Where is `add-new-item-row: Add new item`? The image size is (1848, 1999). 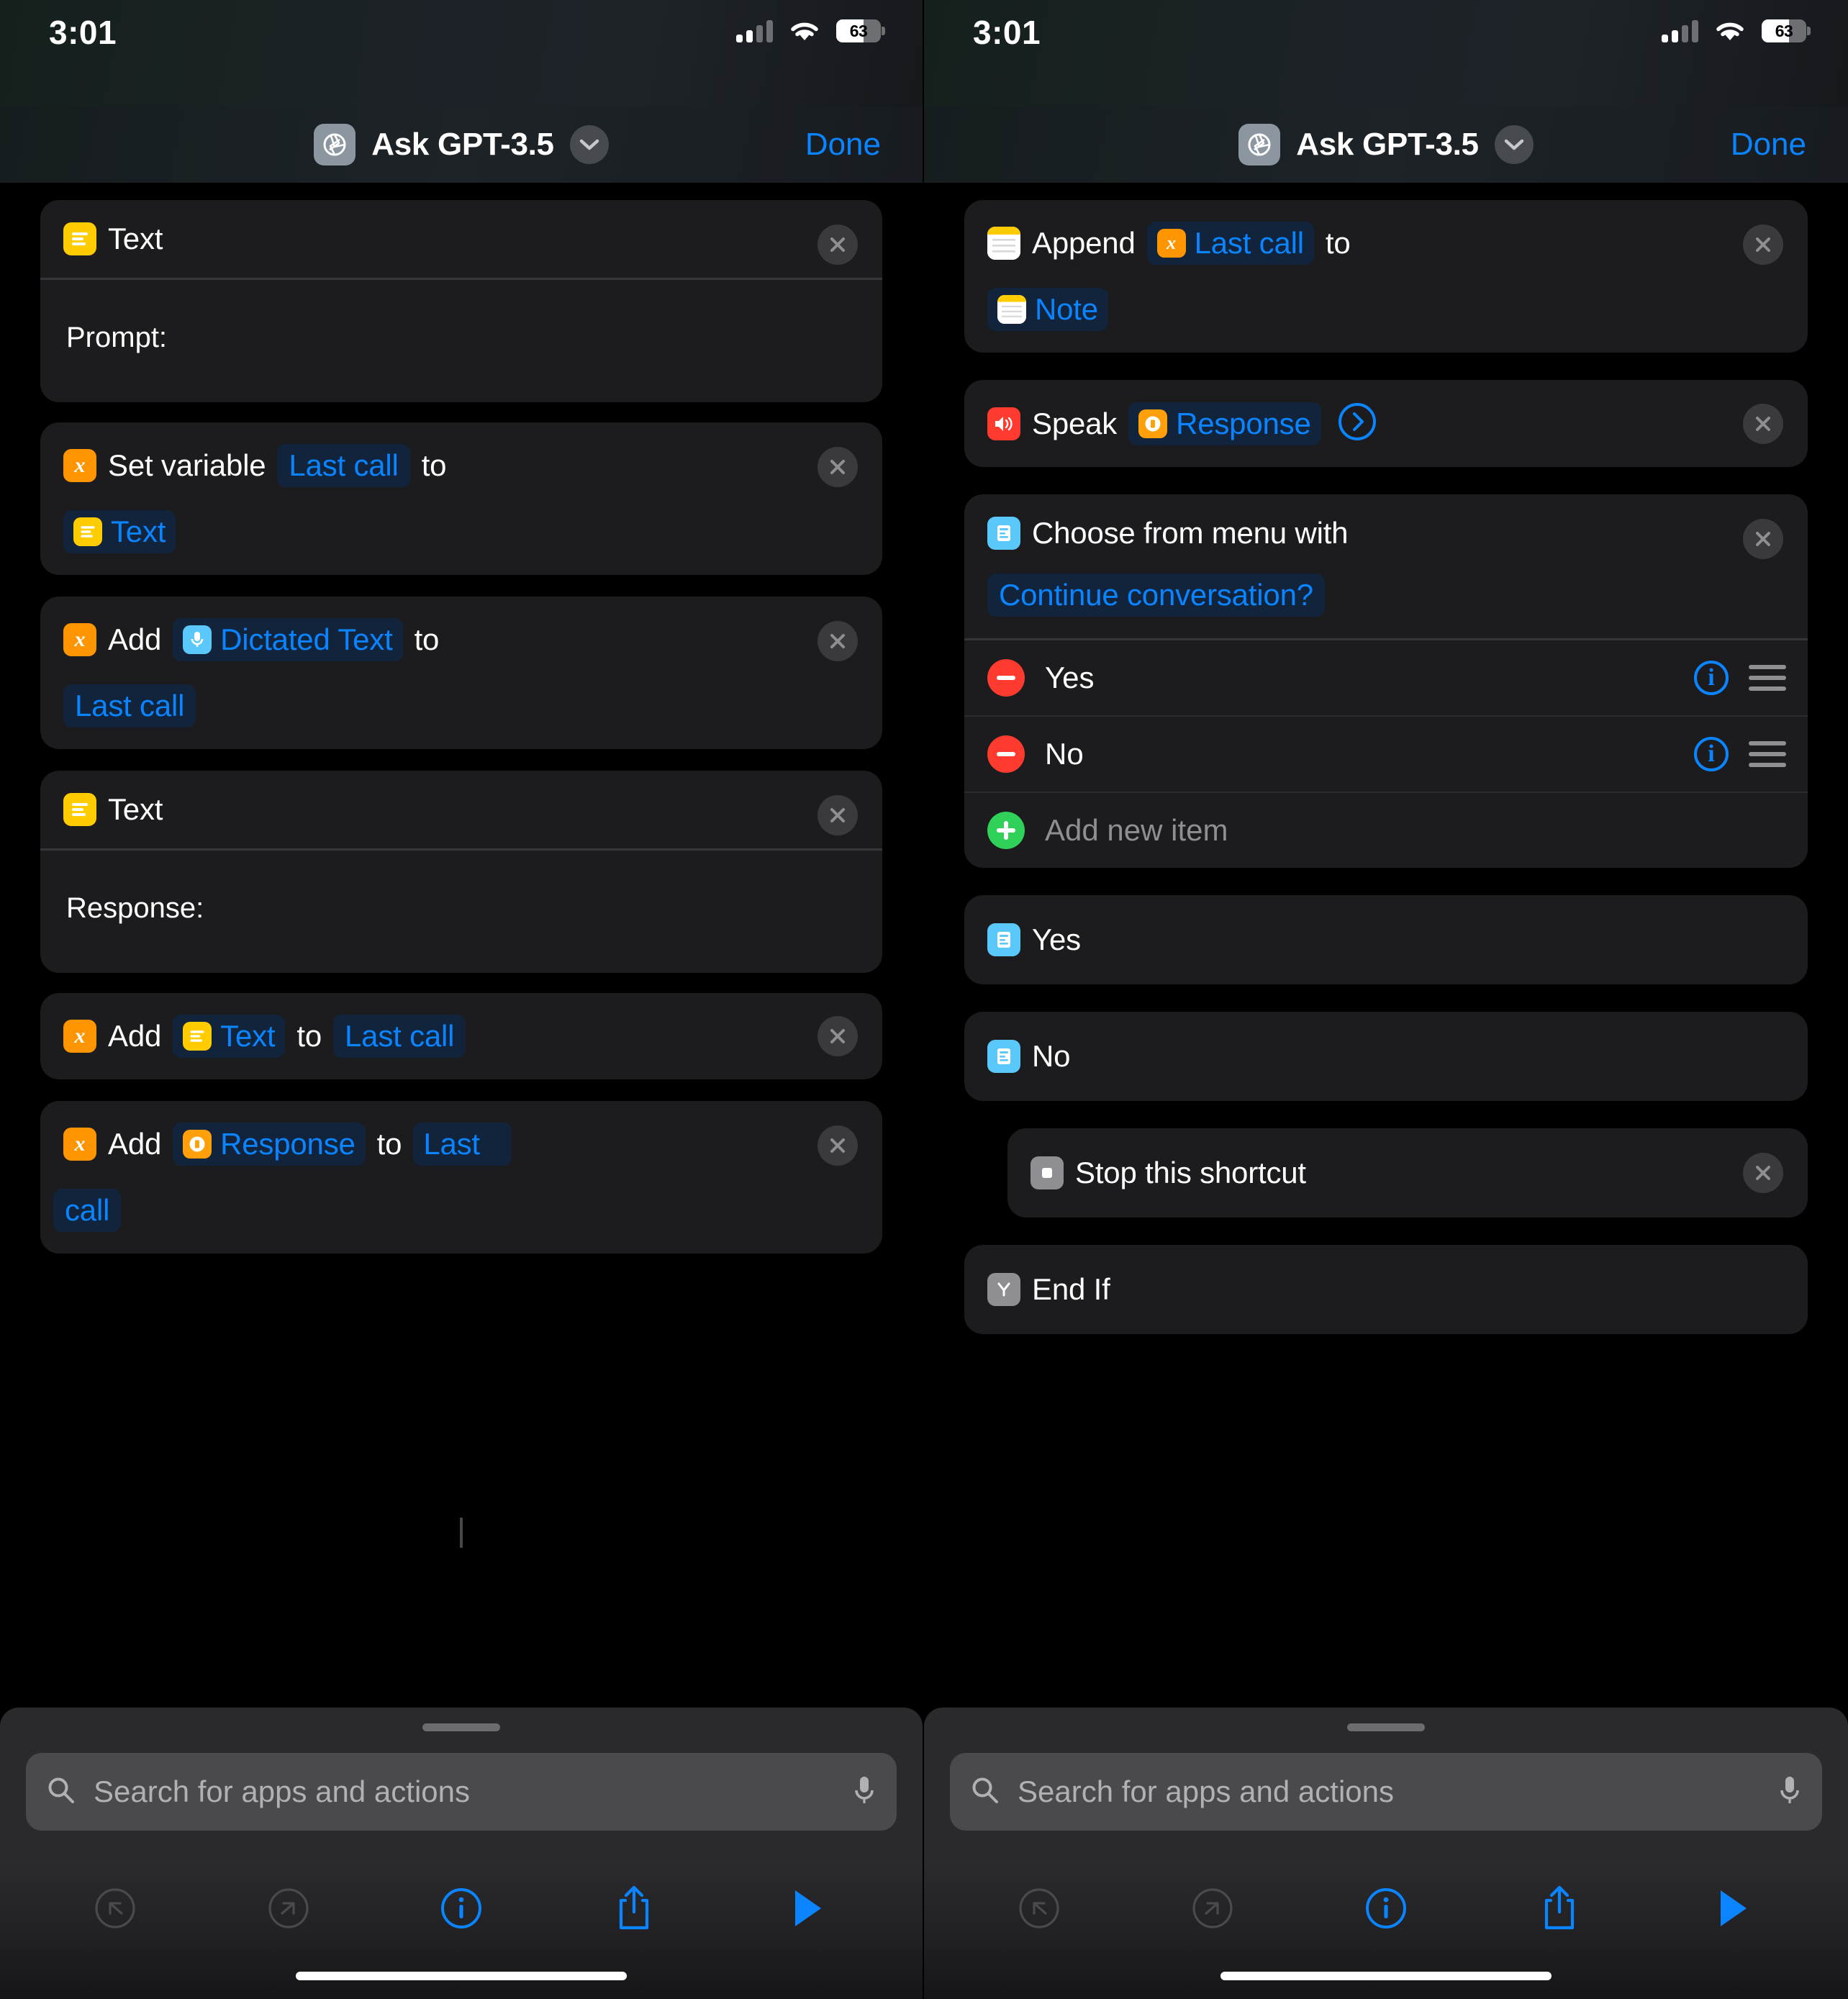
add-new-item-row: Add new item is located at coordinates (1386, 831).